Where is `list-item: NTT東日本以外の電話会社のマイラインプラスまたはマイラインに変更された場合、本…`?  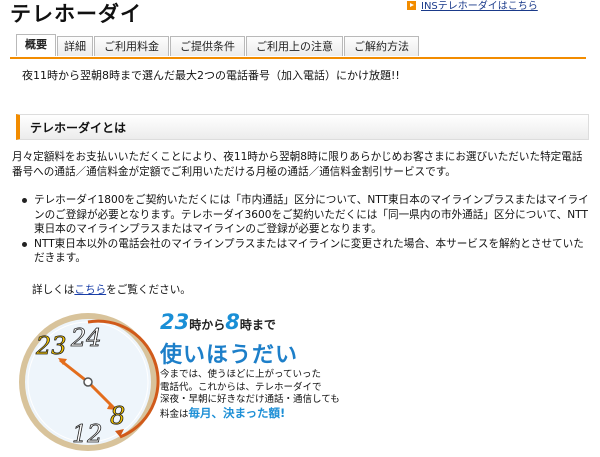
list-item: NTT東日本以外の電話会社のマイラインプラスまたはマイラインに変更された場合、本… is located at coordinates (305, 251).